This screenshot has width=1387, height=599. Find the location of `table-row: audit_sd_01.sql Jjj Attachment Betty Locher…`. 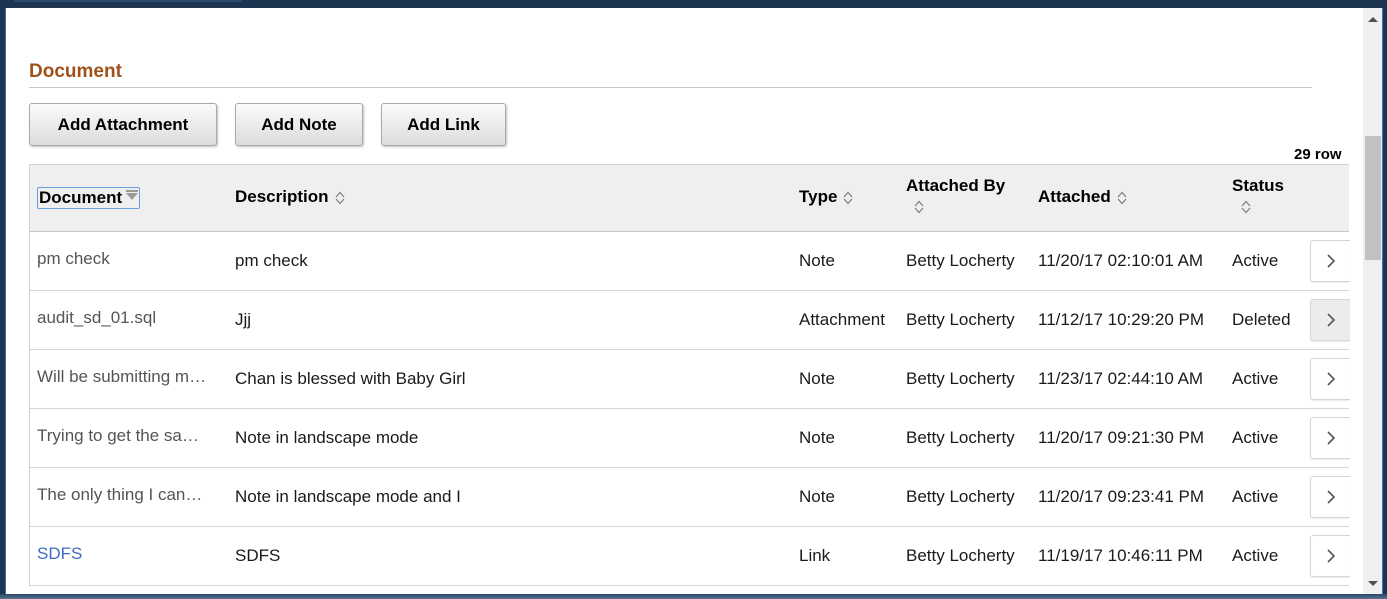

table-row: audit_sd_01.sql Jjj Attachment Betty Locher… is located at coordinates (690, 320).